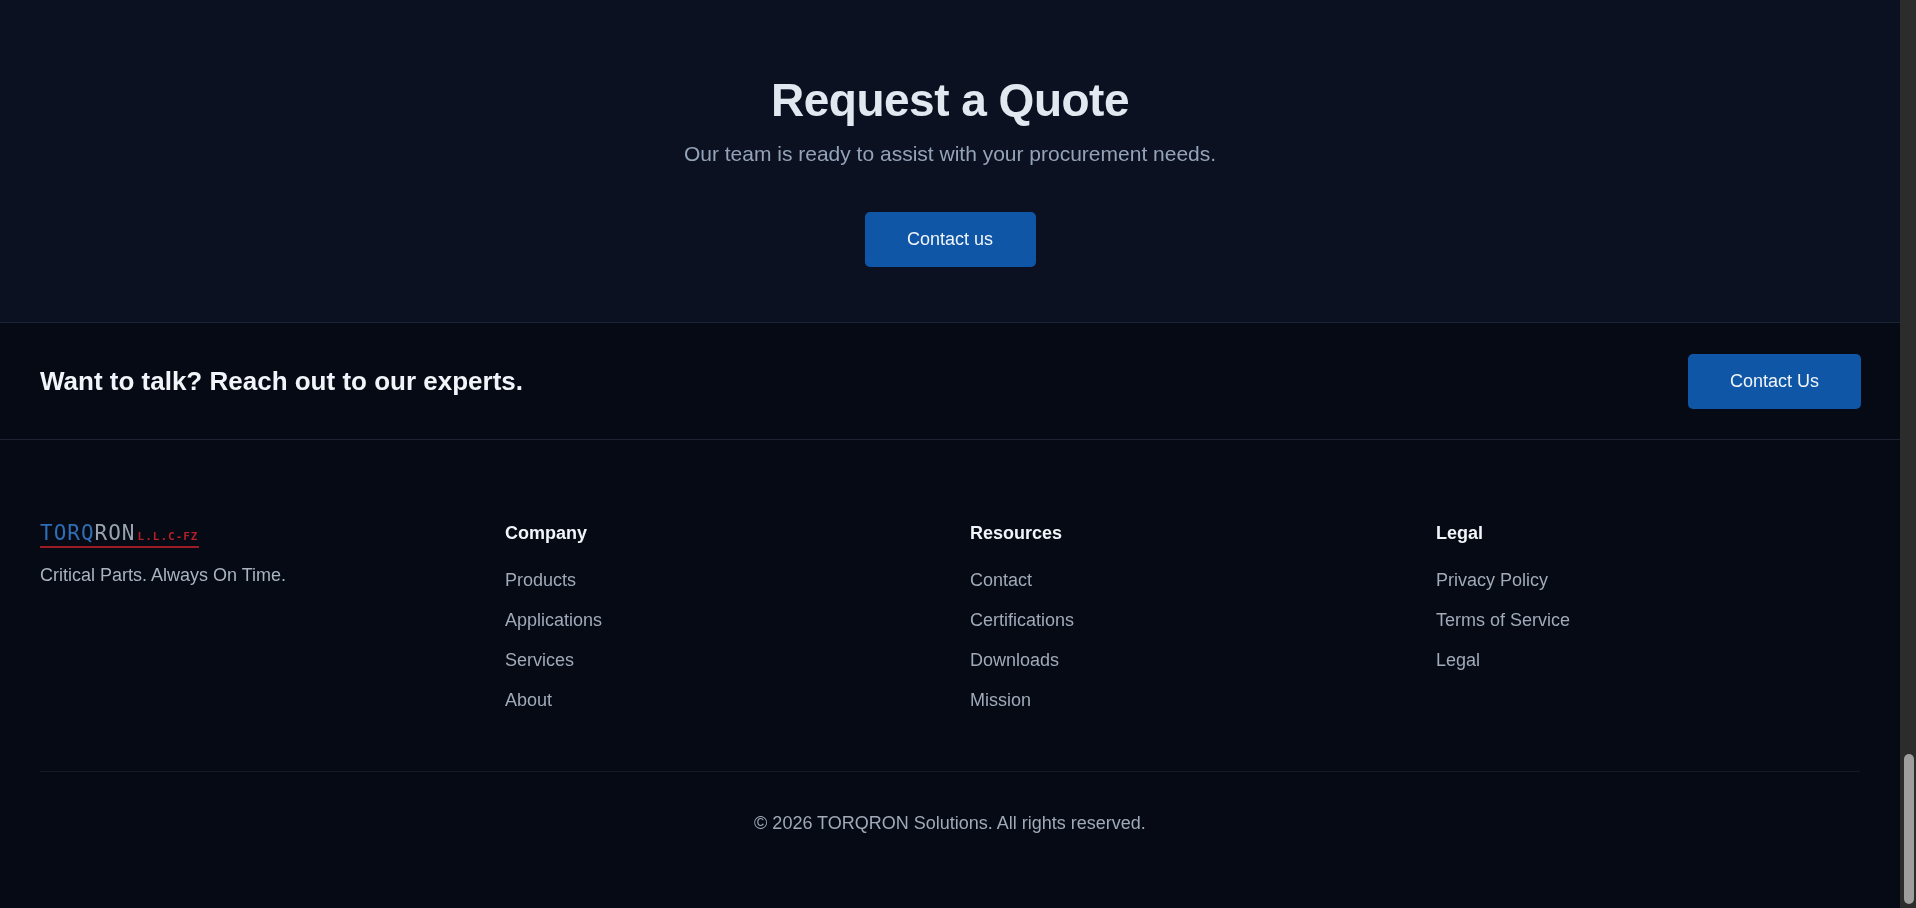  I want to click on contact-button: Contact Us, so click(1774, 381).